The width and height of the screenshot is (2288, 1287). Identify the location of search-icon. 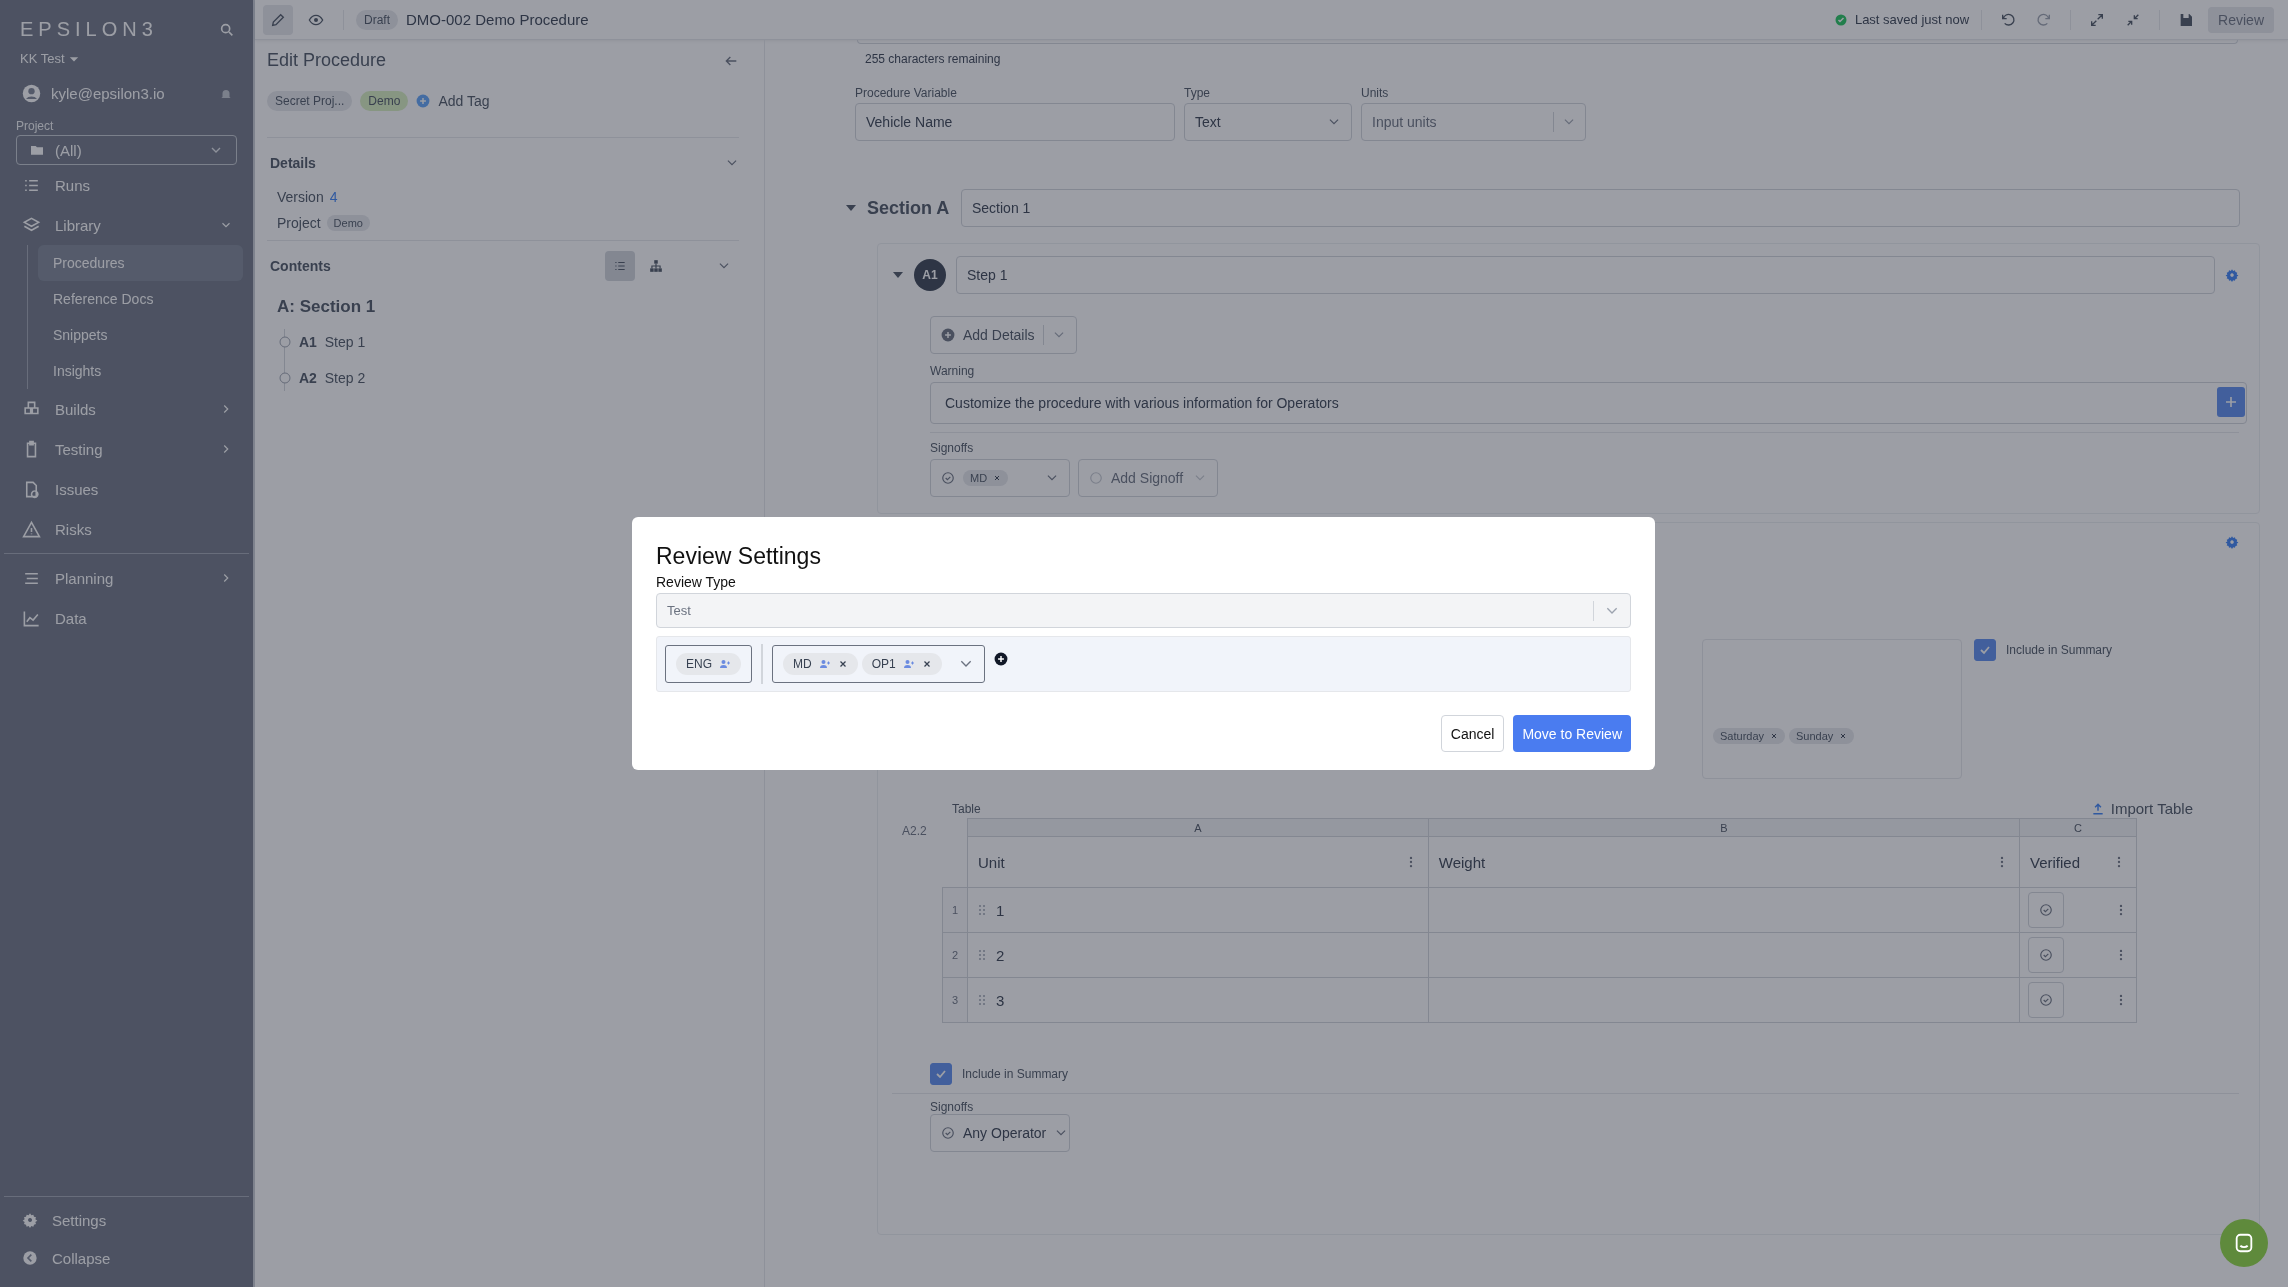
(227, 29).